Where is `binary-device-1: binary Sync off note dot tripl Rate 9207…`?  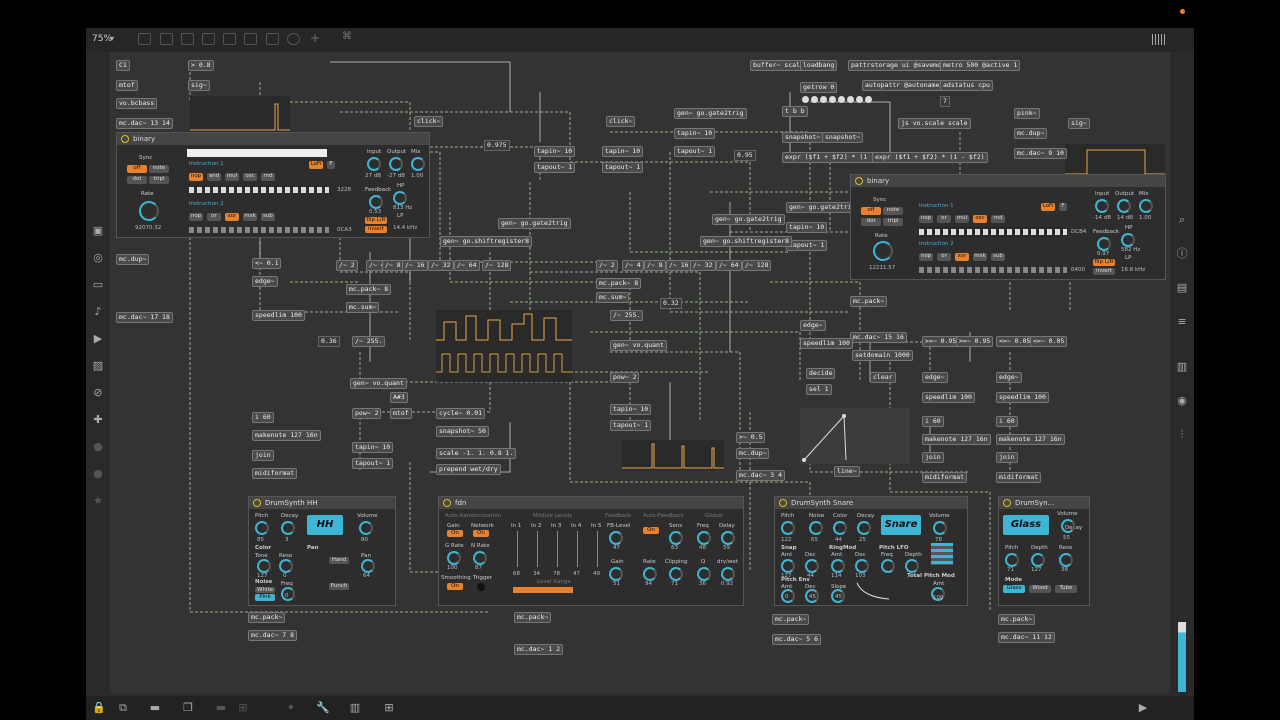 binary-device-1: binary Sync off note dot tripl Rate 9207… is located at coordinates (273, 185).